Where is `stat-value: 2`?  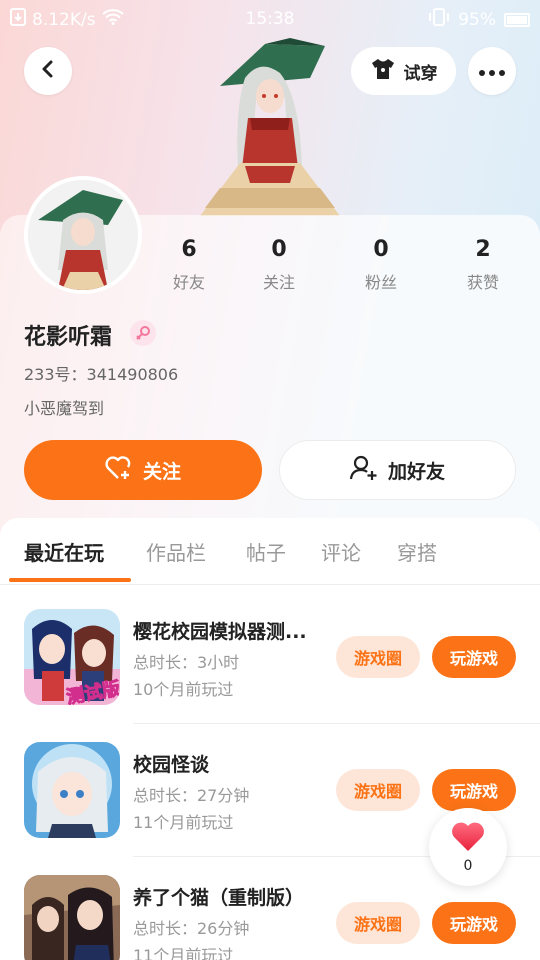
stat-value: 2 is located at coordinates (483, 249).